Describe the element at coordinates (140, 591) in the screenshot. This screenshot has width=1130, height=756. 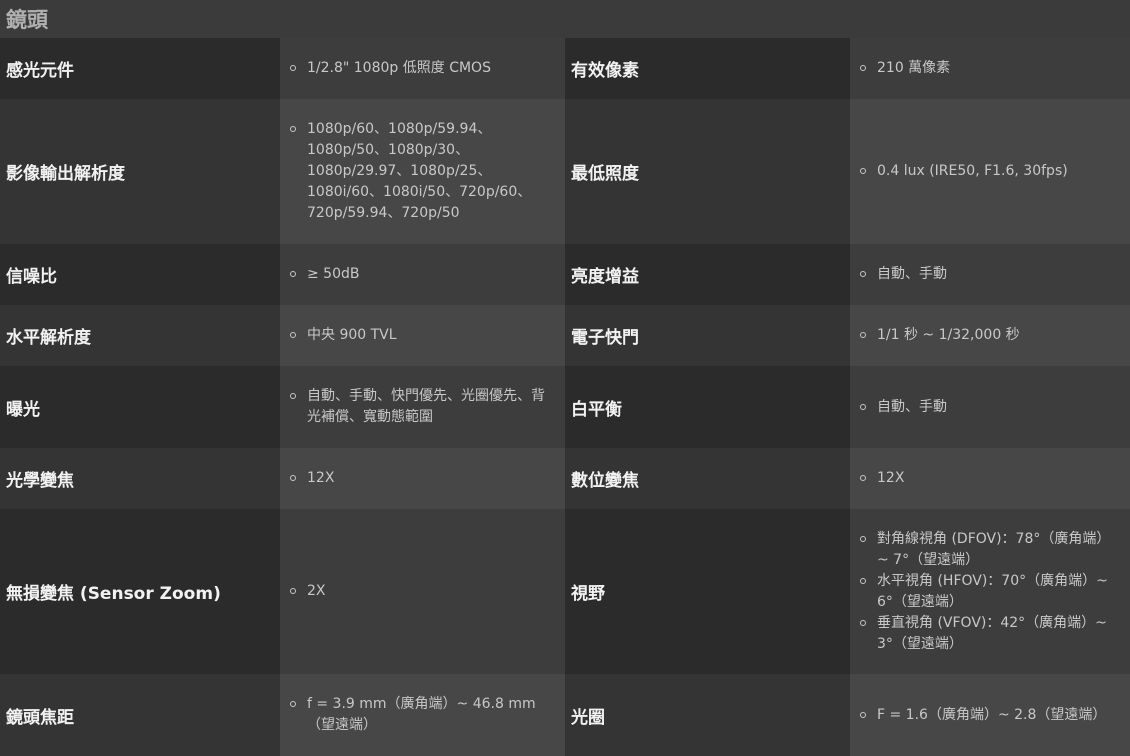
I see `spec-label: 無損變焦 (Sensor Zoom)` at that location.